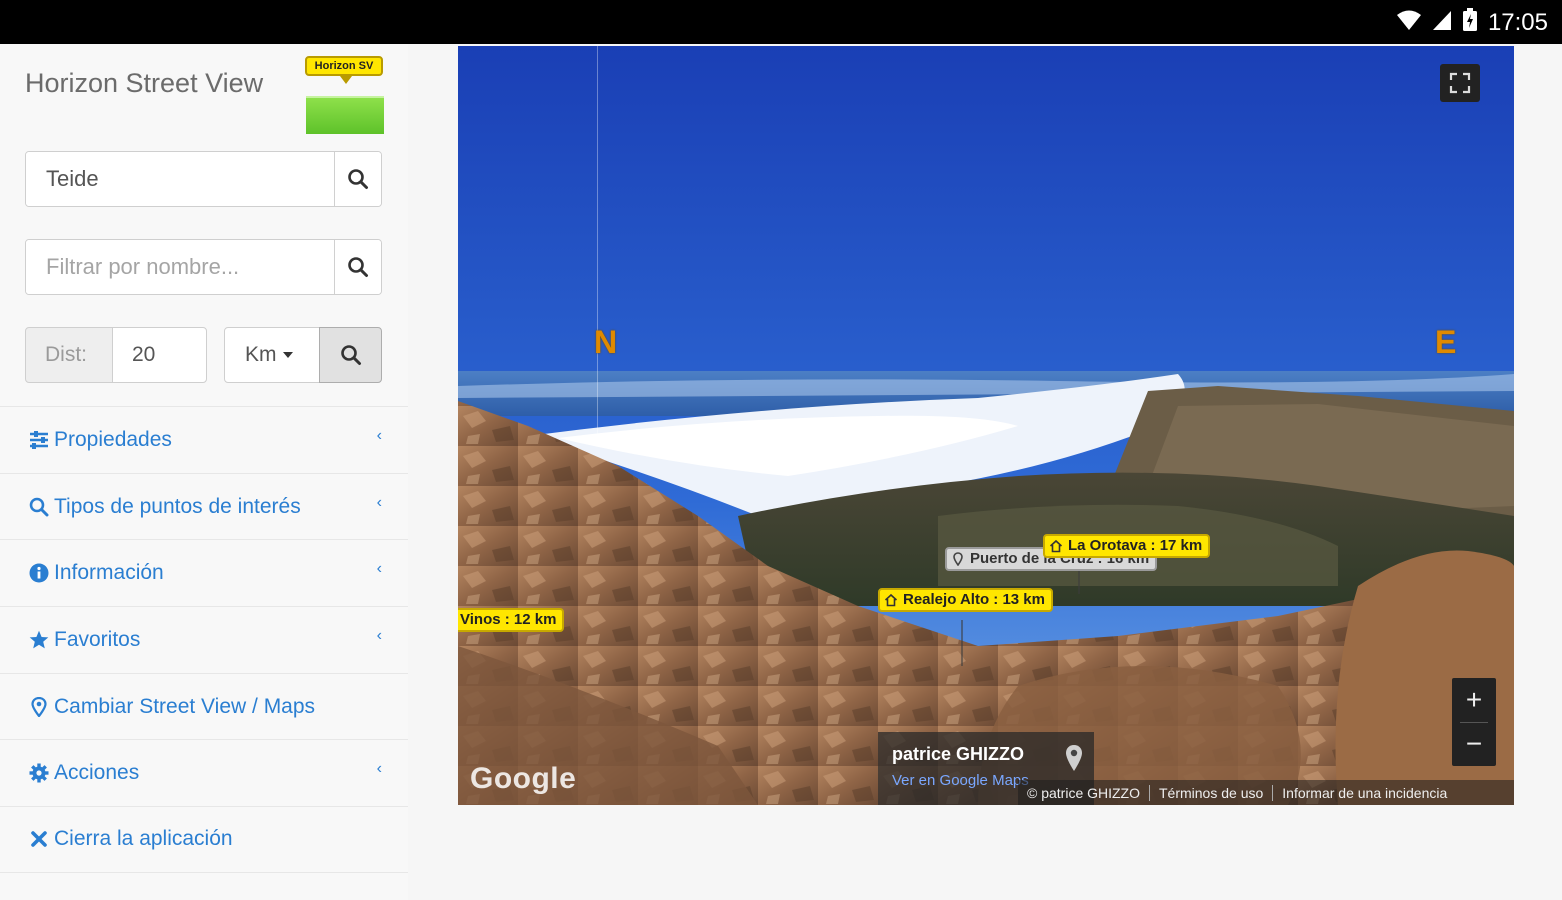 This screenshot has height=900, width=1562. Describe the element at coordinates (109, 573) in the screenshot. I see `menu-item-label: Información` at that location.